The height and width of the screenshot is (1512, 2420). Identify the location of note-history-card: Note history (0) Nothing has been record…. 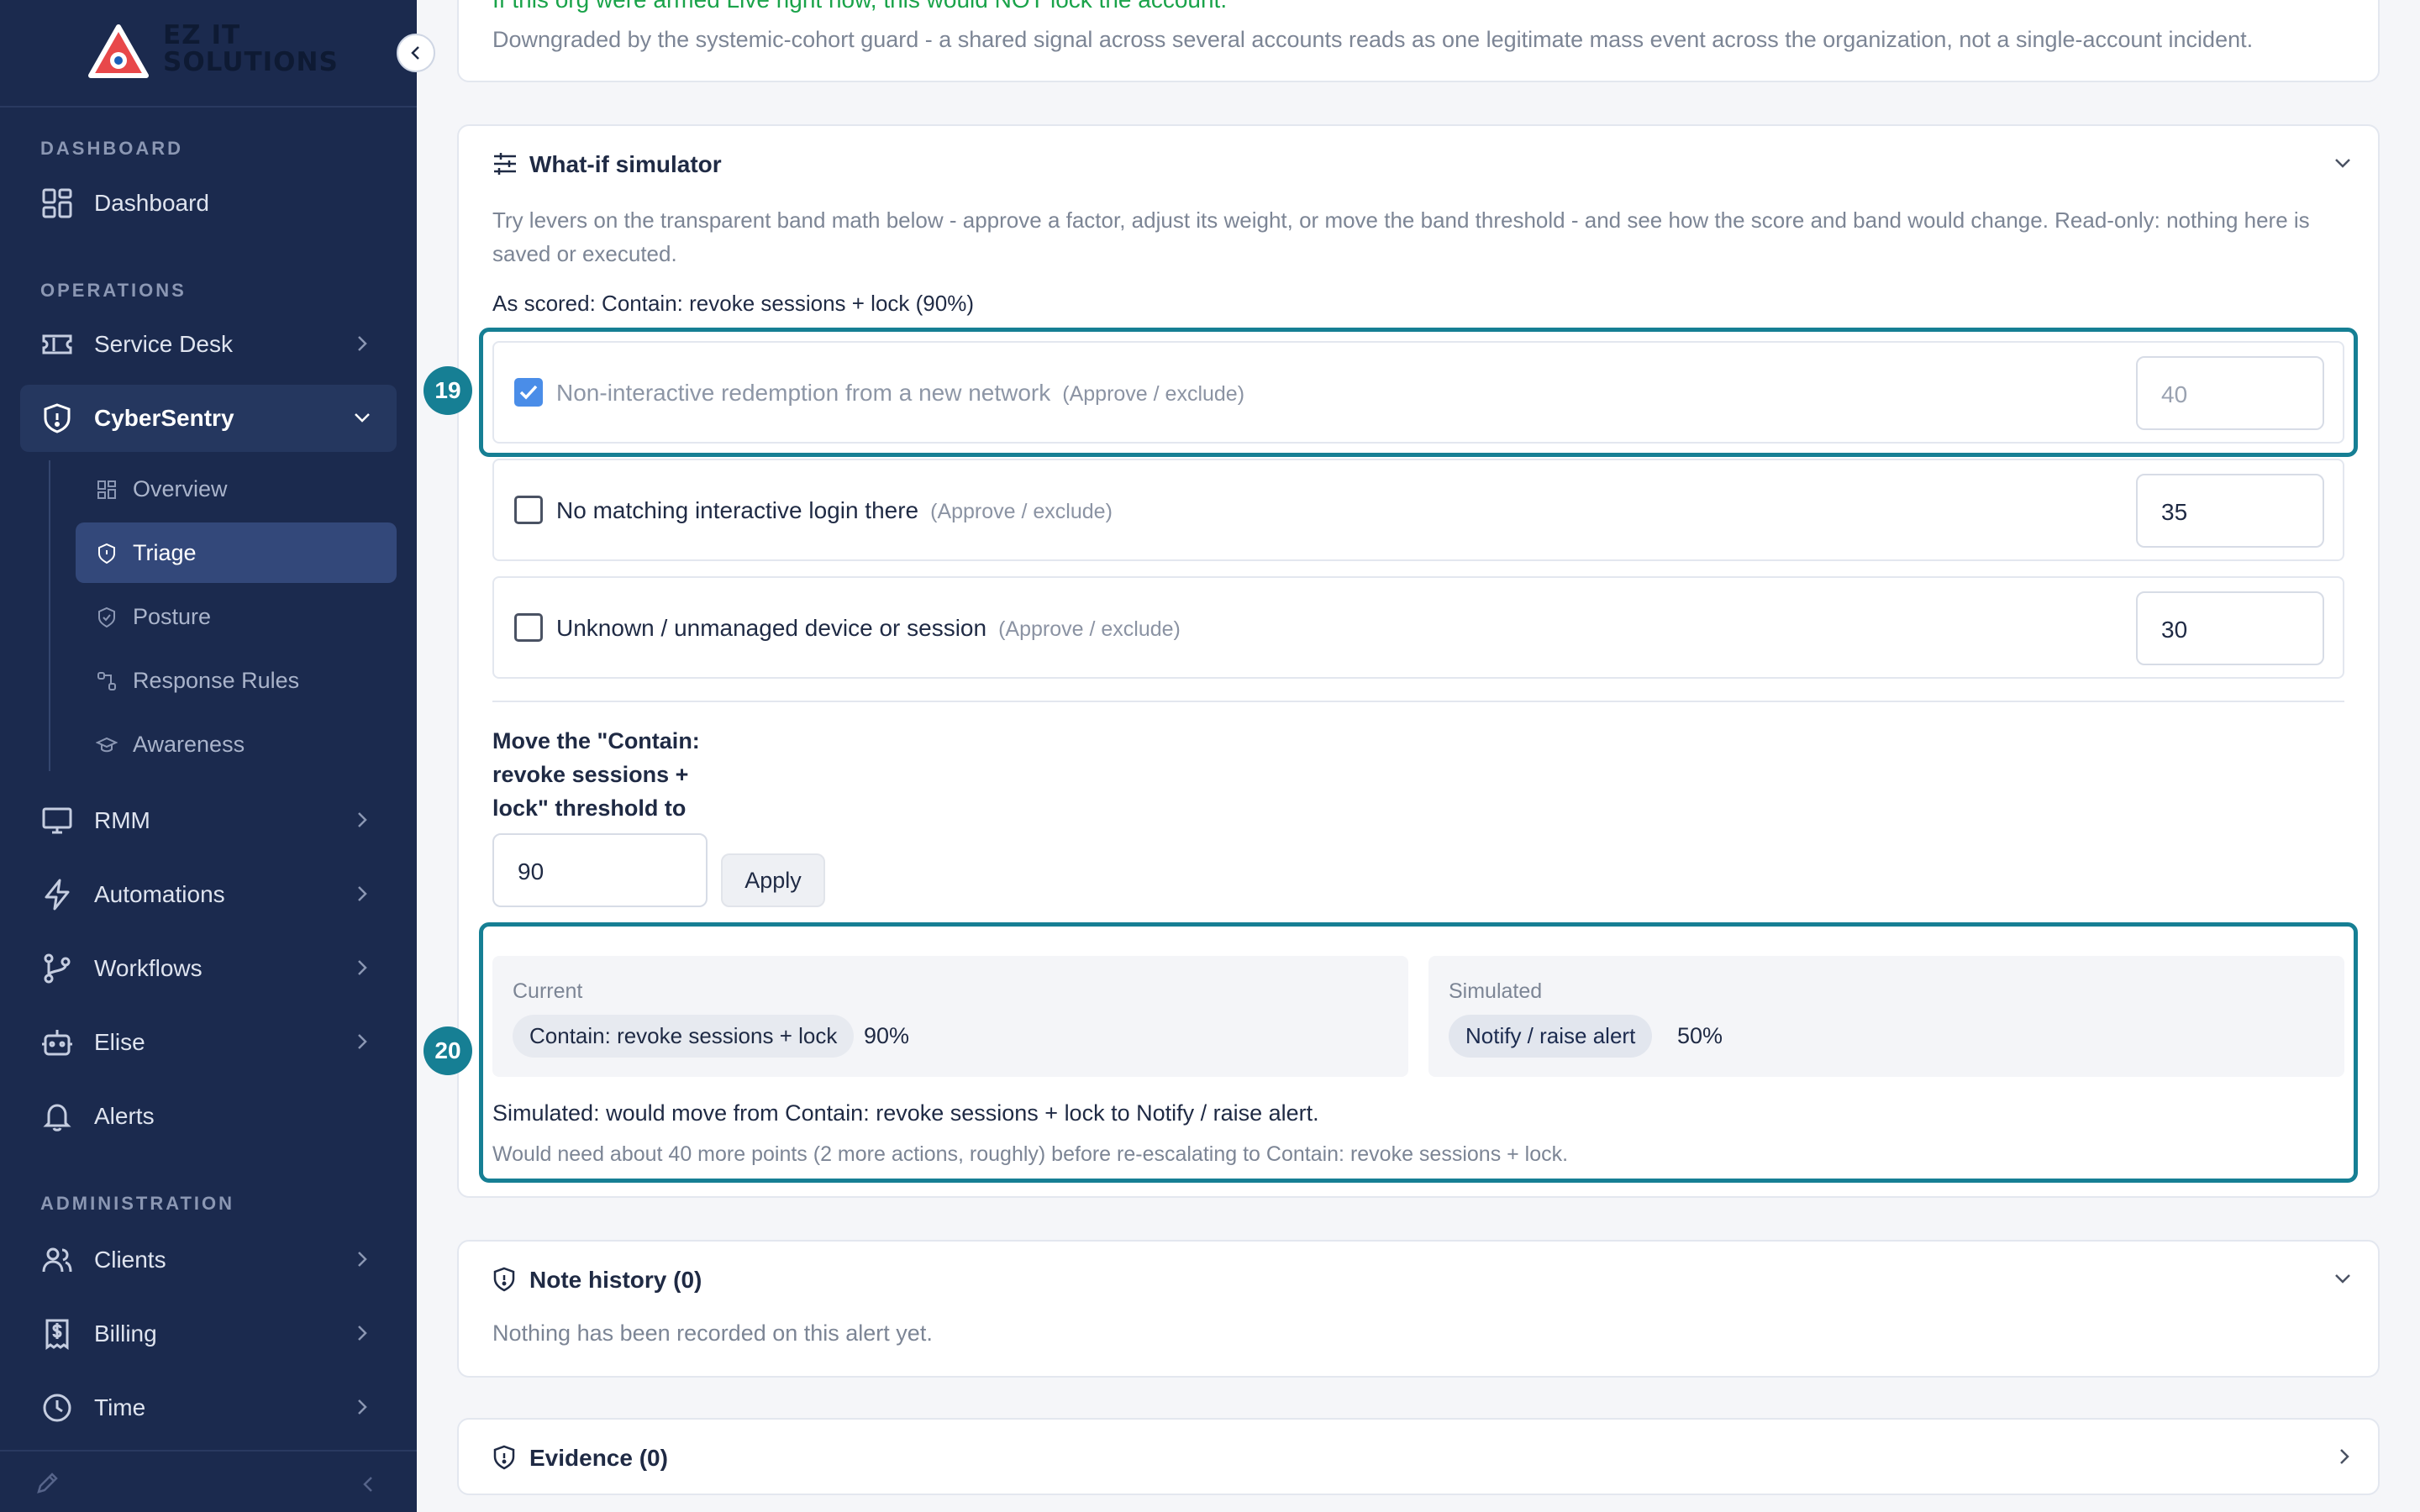
(1418, 1309).